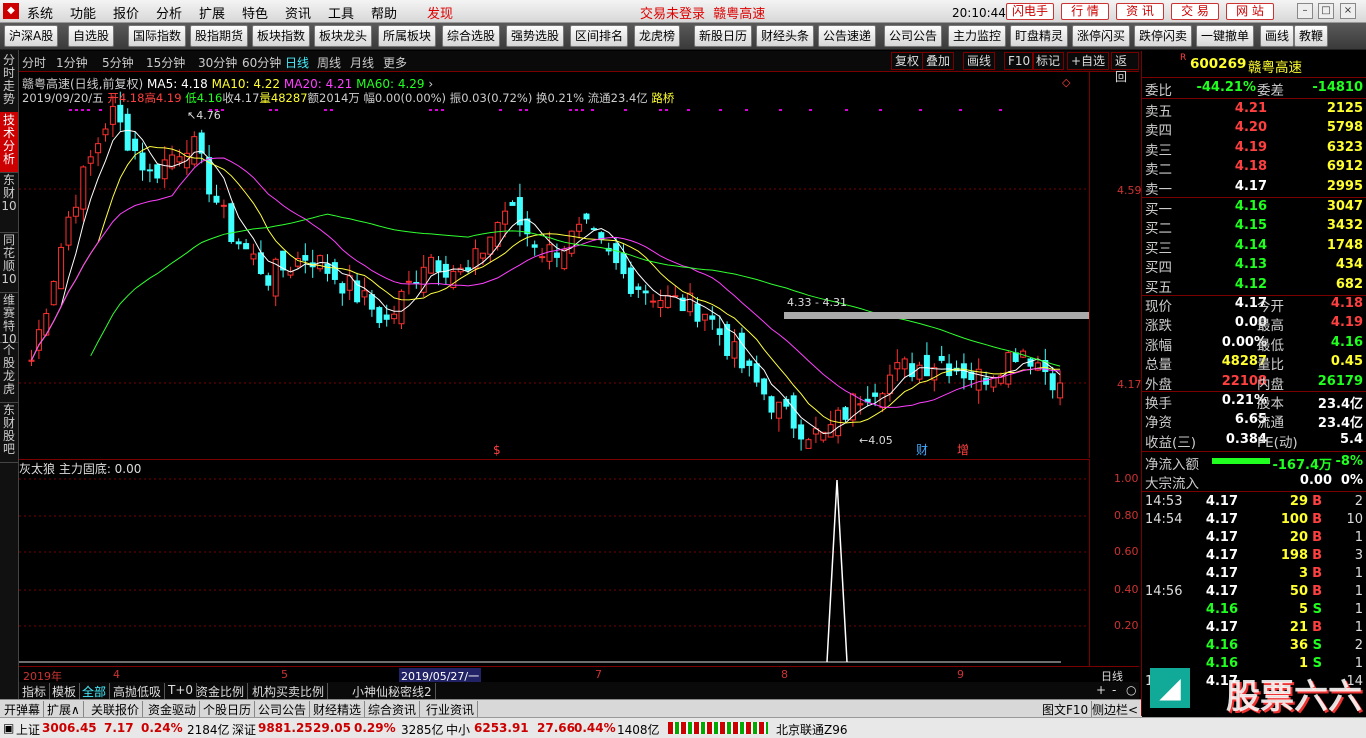  Describe the element at coordinates (261, 62) in the screenshot. I see `period-tab-5: 60分钟` at that location.